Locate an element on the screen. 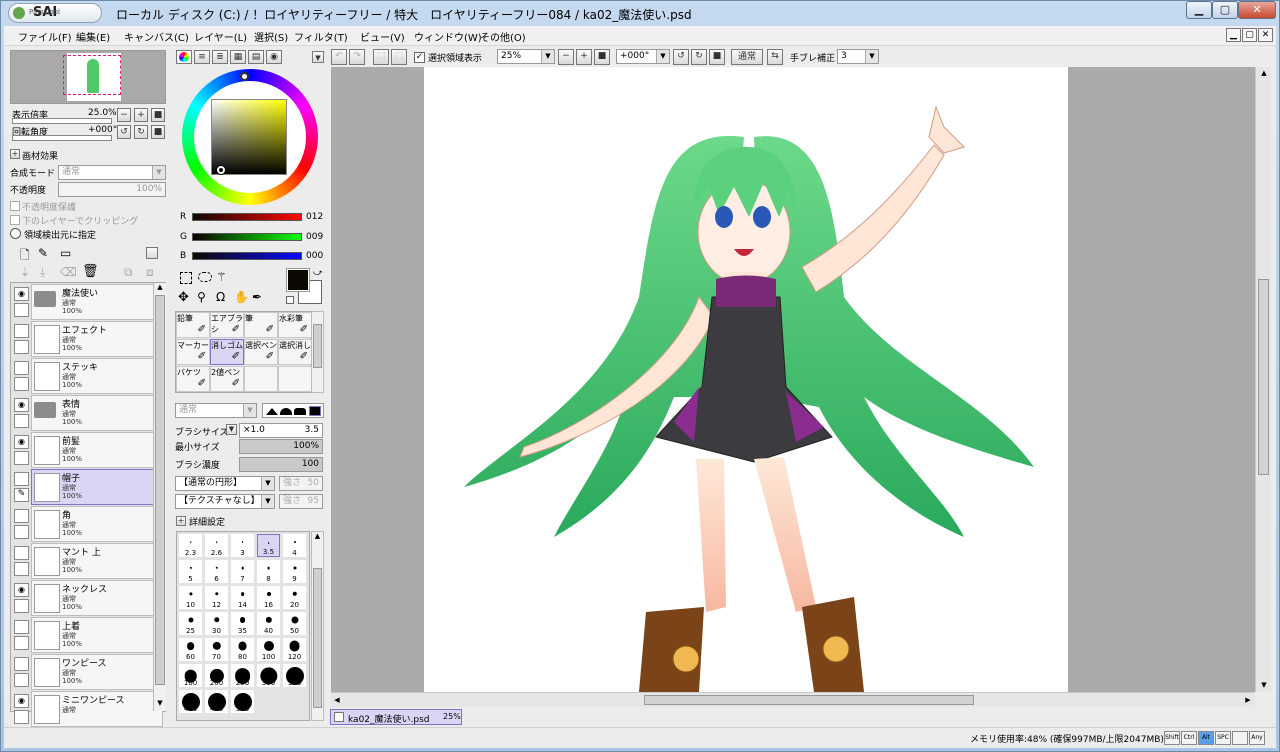 Image resolution: width=1280 pixels, height=752 pixels. layer-list-scrollbar: ▲ ▼ is located at coordinates (159, 497).